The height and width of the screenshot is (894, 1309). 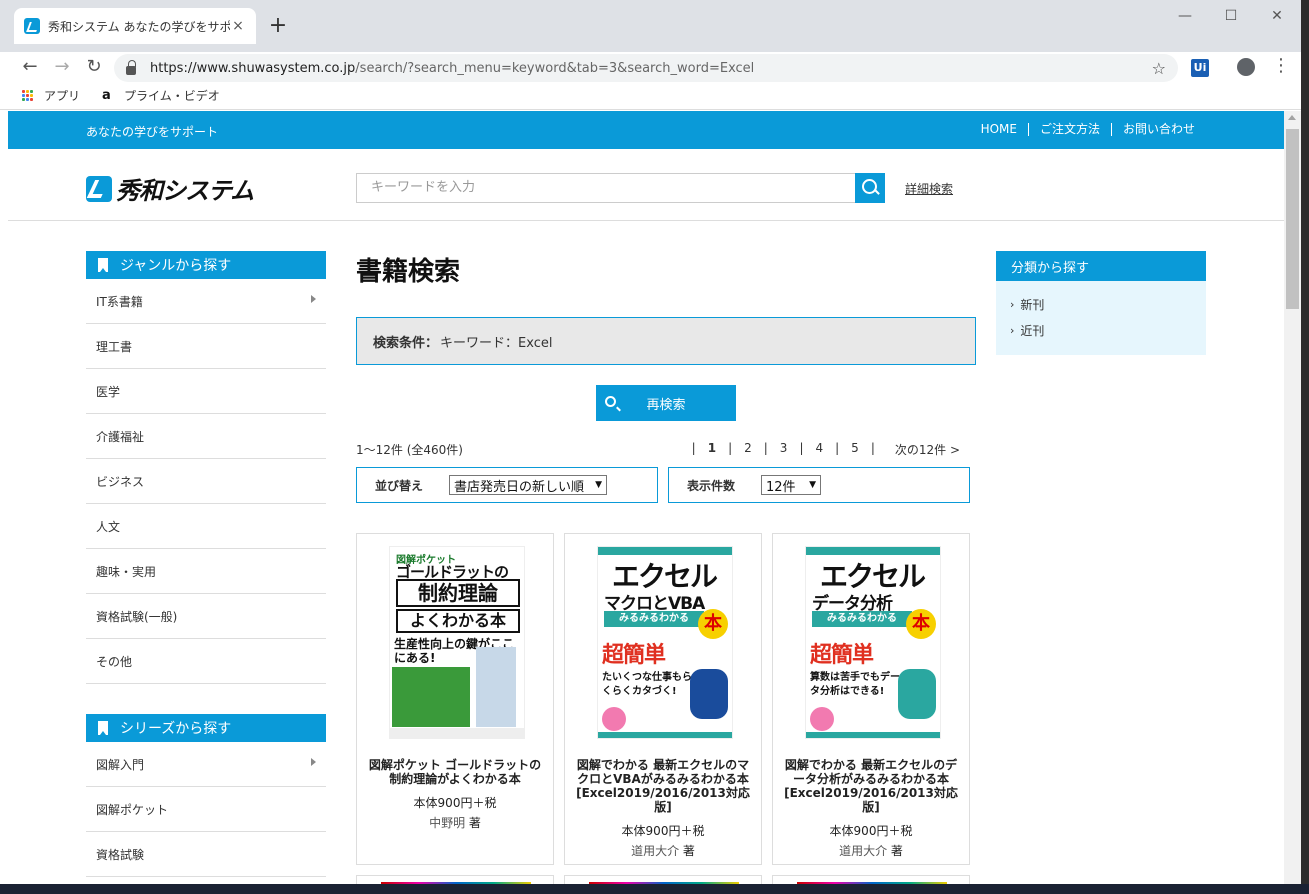 What do you see at coordinates (871, 831) in the screenshot?
I see `book-price: 本体900円＋税` at bounding box center [871, 831].